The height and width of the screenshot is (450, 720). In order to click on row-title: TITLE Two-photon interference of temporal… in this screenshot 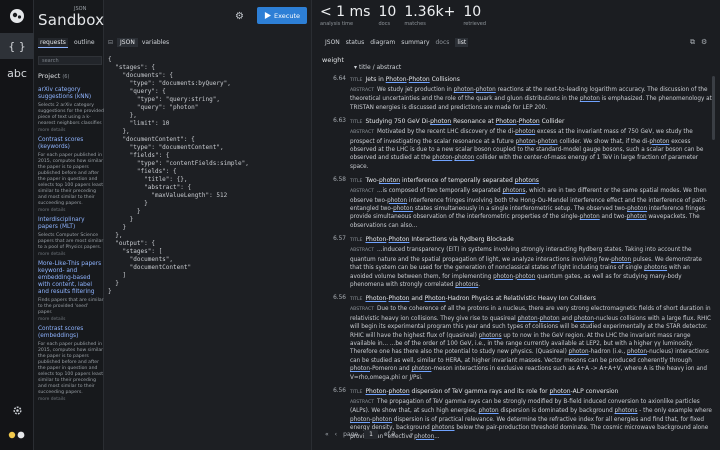, I will do `click(532, 181)`.